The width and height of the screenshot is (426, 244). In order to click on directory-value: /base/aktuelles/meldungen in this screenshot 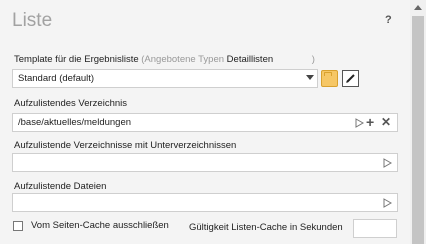, I will do `click(75, 122)`.